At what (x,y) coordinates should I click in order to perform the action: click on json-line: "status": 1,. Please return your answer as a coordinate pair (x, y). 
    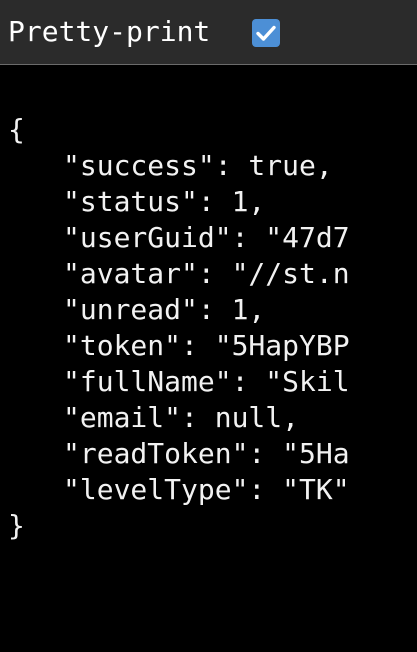
    Looking at the image, I should click on (164, 201).